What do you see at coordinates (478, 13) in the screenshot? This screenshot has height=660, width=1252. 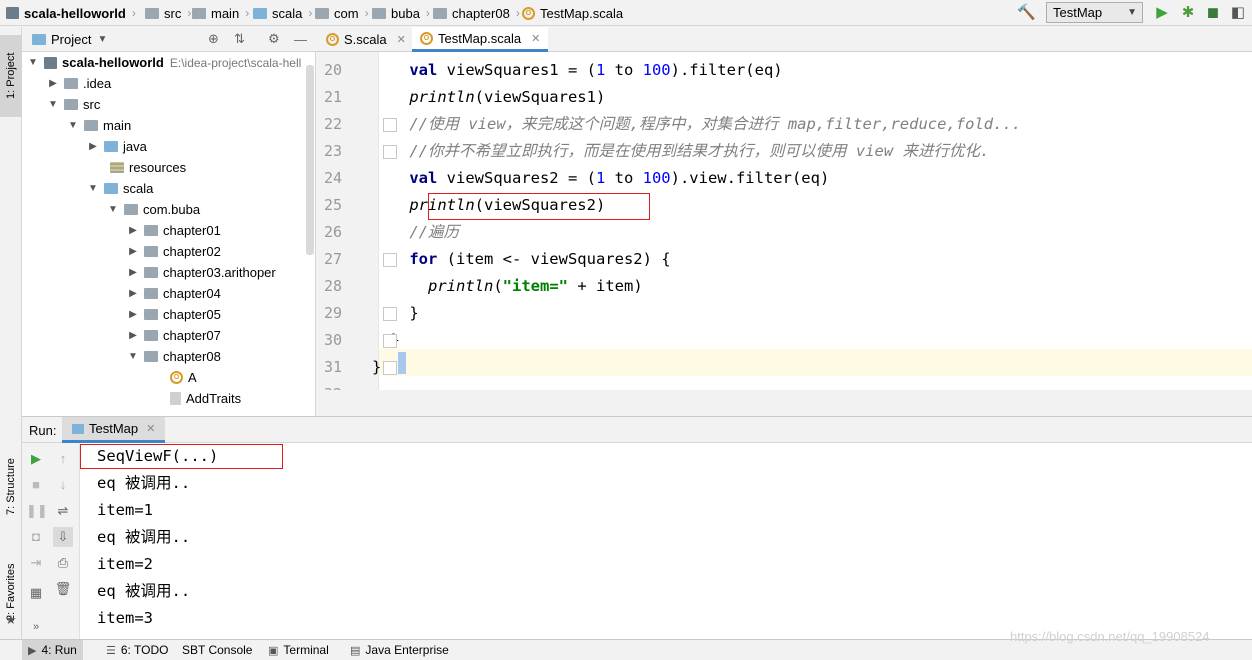 I see `breadcrumb-item: chapter08 ›` at bounding box center [478, 13].